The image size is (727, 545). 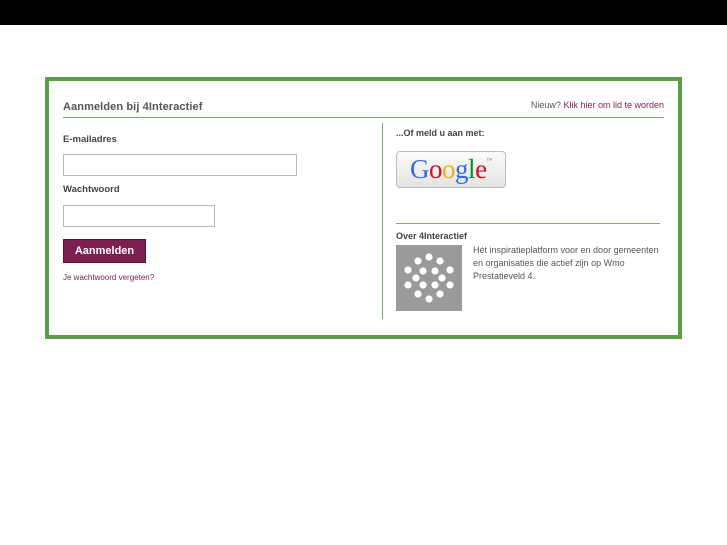 I want to click on column-divider, so click(x=382, y=221).